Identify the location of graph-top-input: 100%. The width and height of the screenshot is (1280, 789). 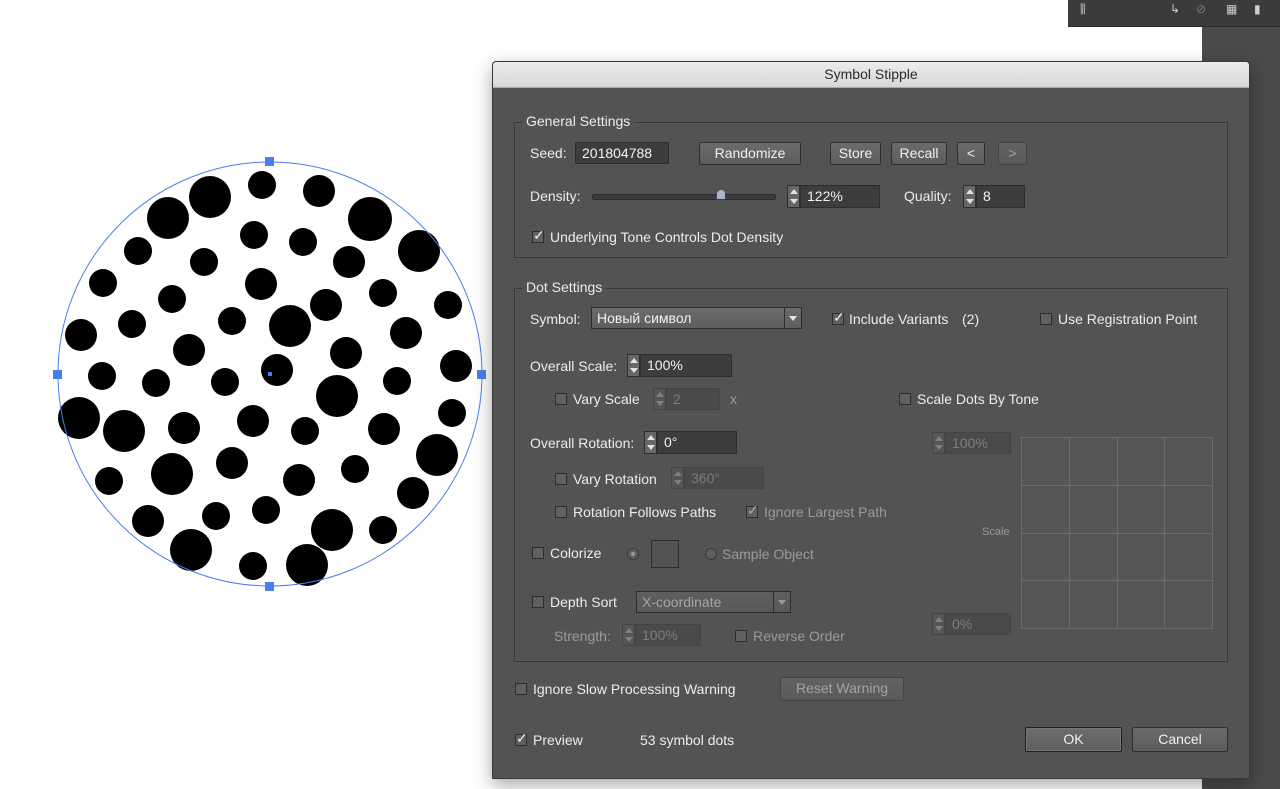
(978, 443).